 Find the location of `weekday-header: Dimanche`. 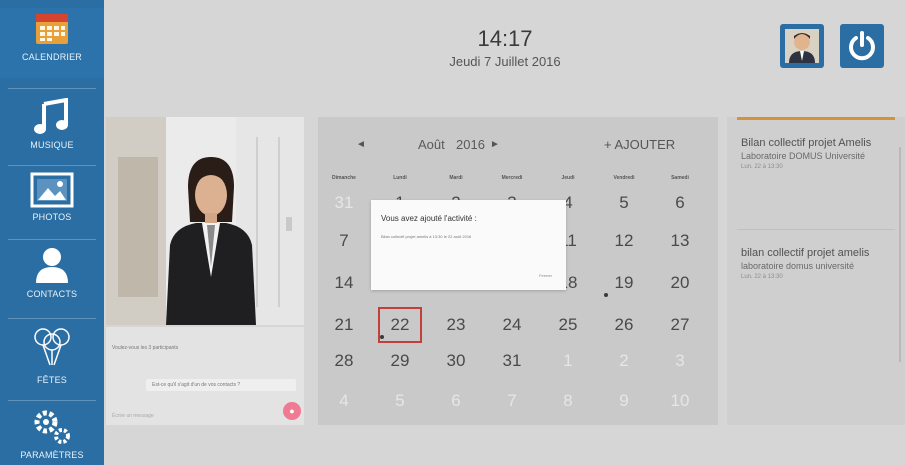

weekday-header: Dimanche is located at coordinates (344, 178).